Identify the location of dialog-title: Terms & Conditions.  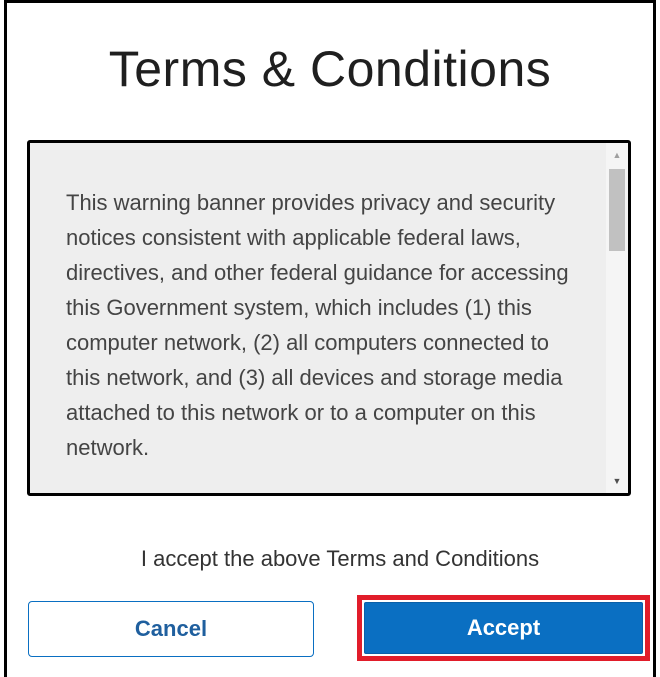
(330, 69).